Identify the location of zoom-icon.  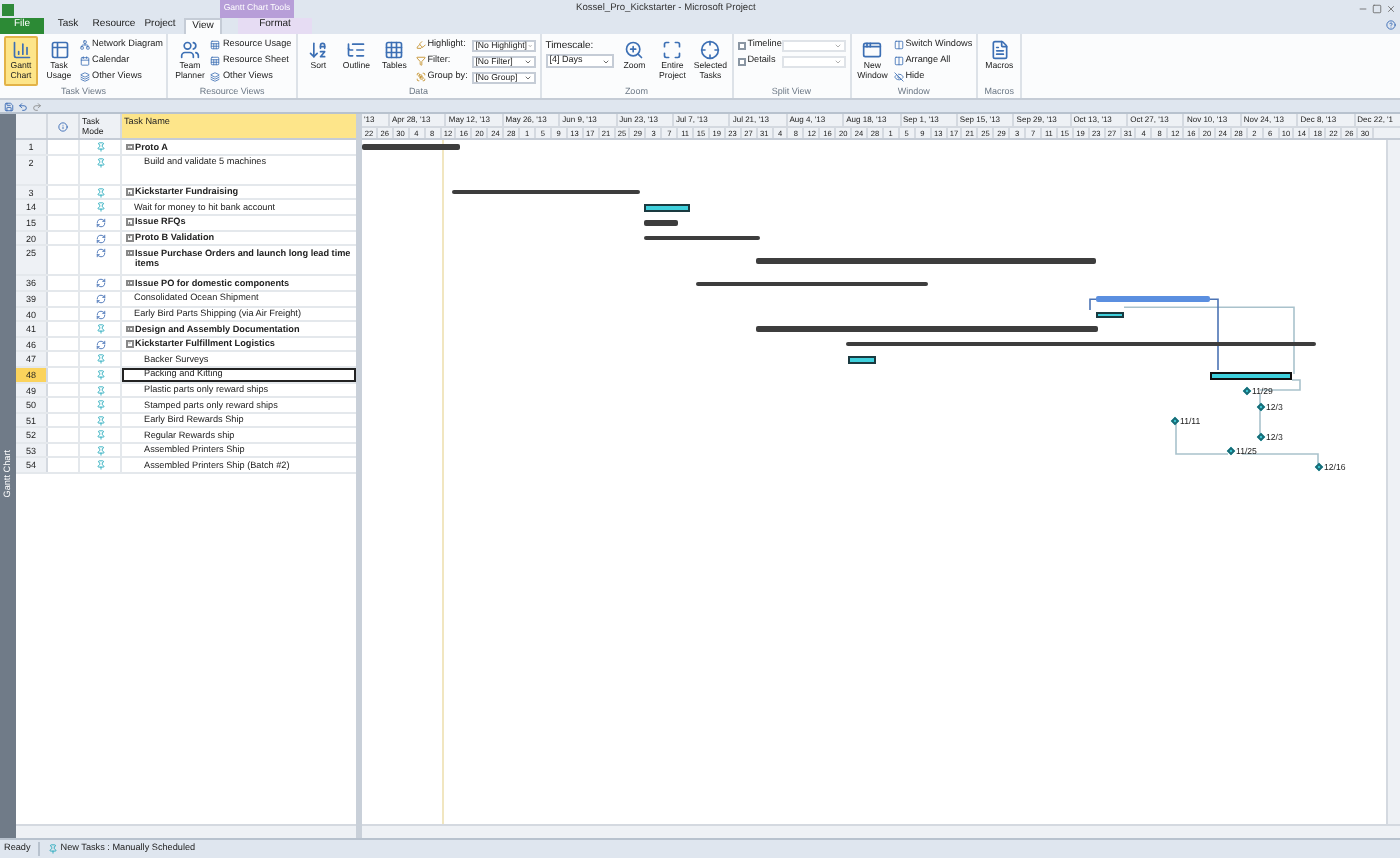
(634, 50).